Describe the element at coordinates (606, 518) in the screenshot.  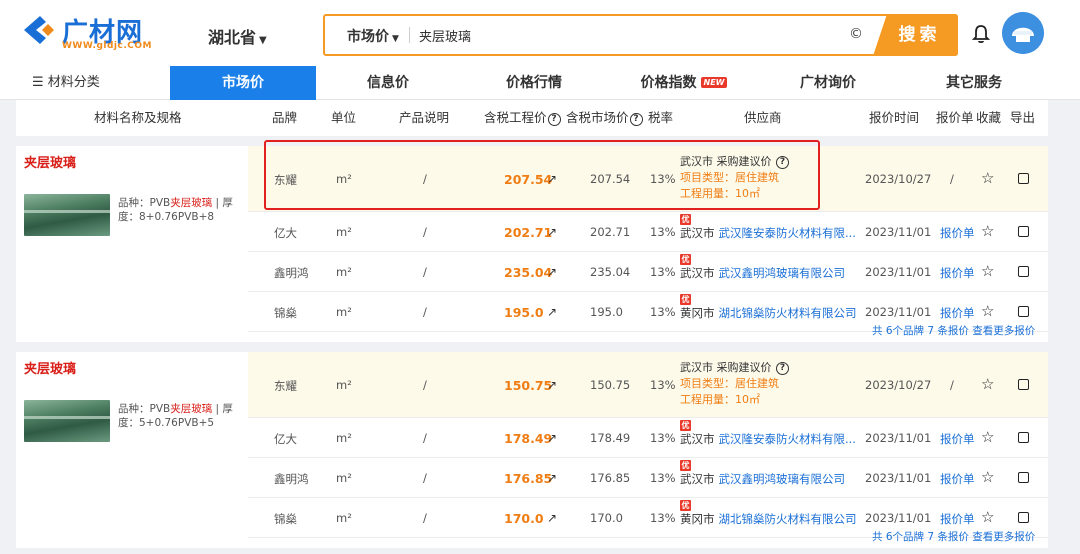
I see `market-price-cell: 170.0` at that location.